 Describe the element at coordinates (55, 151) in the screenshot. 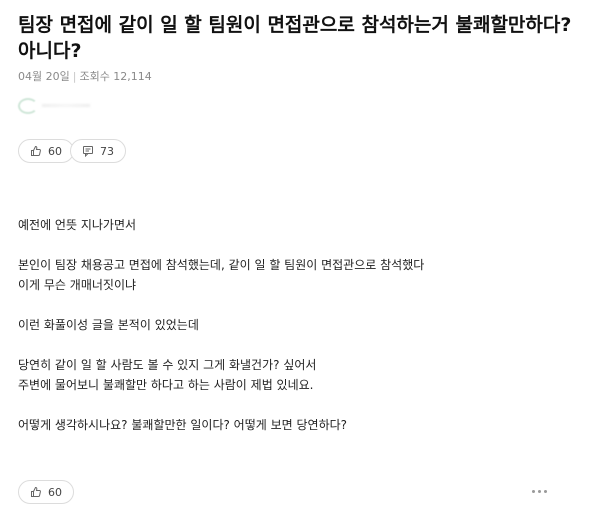

I see `like-count: 60` at that location.